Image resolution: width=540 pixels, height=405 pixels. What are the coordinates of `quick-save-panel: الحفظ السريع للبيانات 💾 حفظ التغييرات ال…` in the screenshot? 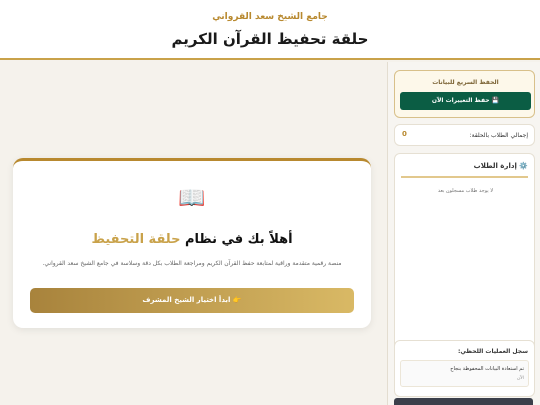 It's located at (464, 94).